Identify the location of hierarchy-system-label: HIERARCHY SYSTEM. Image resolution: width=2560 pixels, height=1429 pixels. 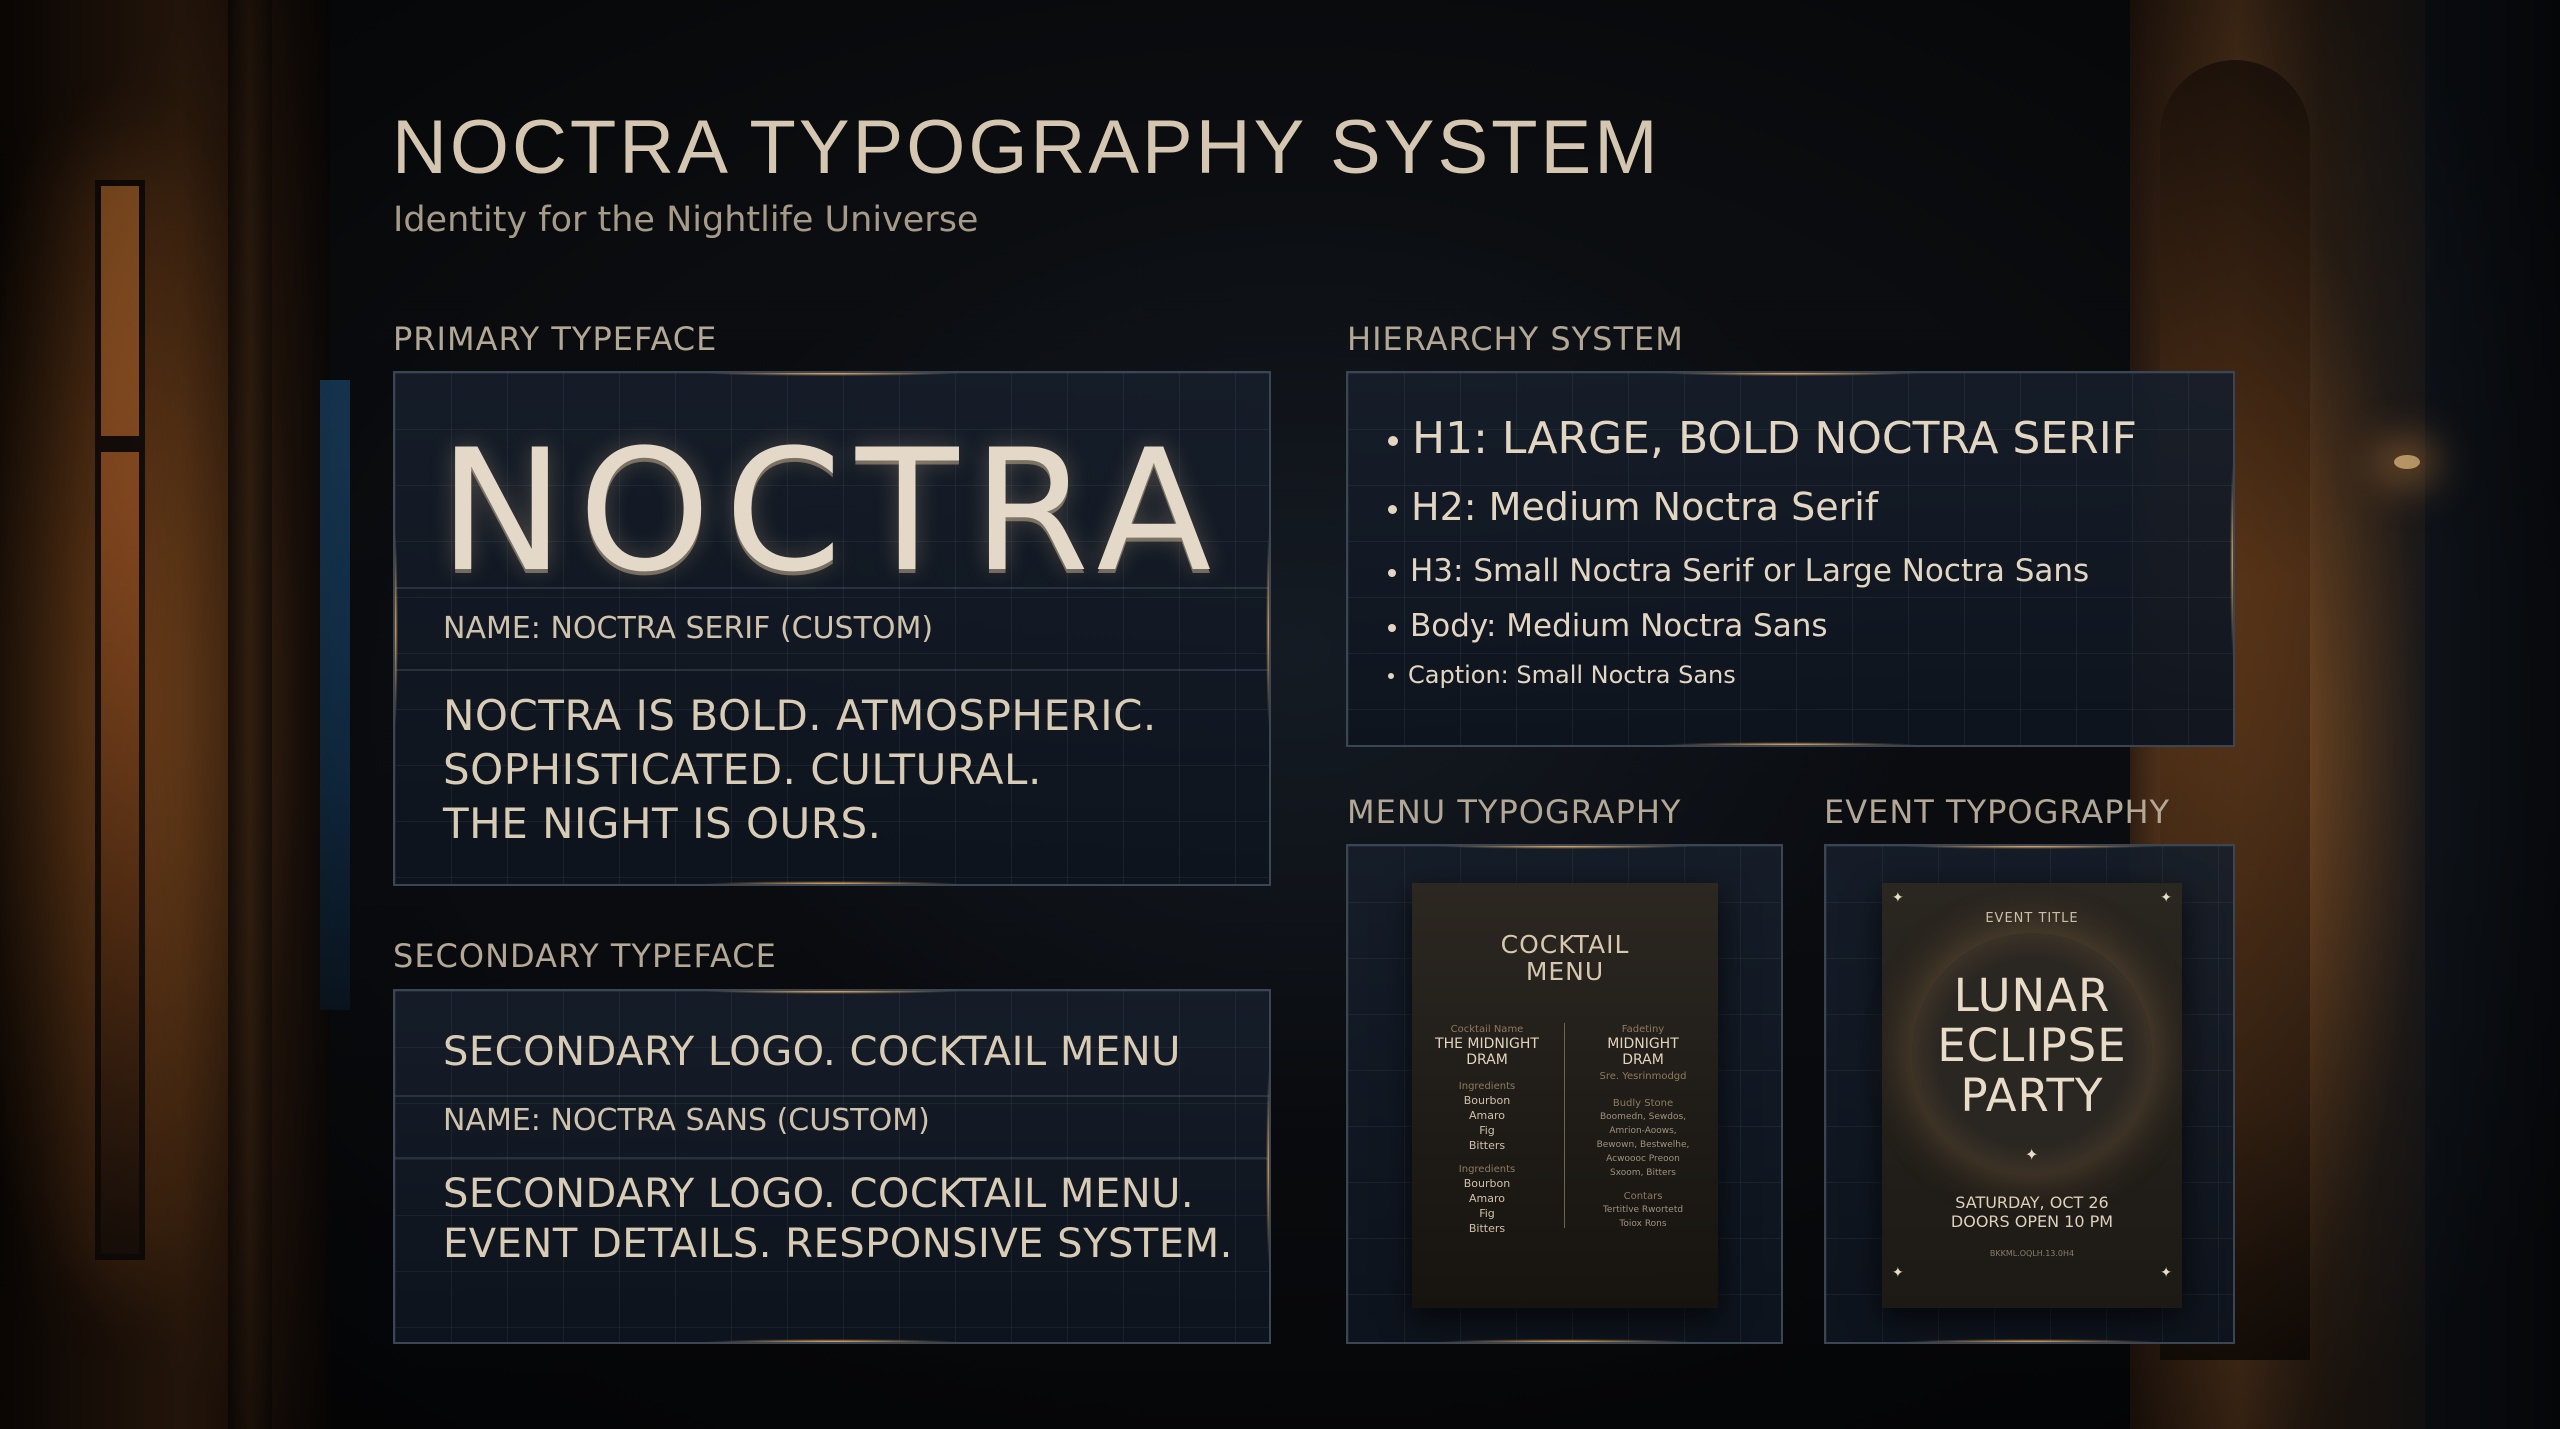
(1515, 339).